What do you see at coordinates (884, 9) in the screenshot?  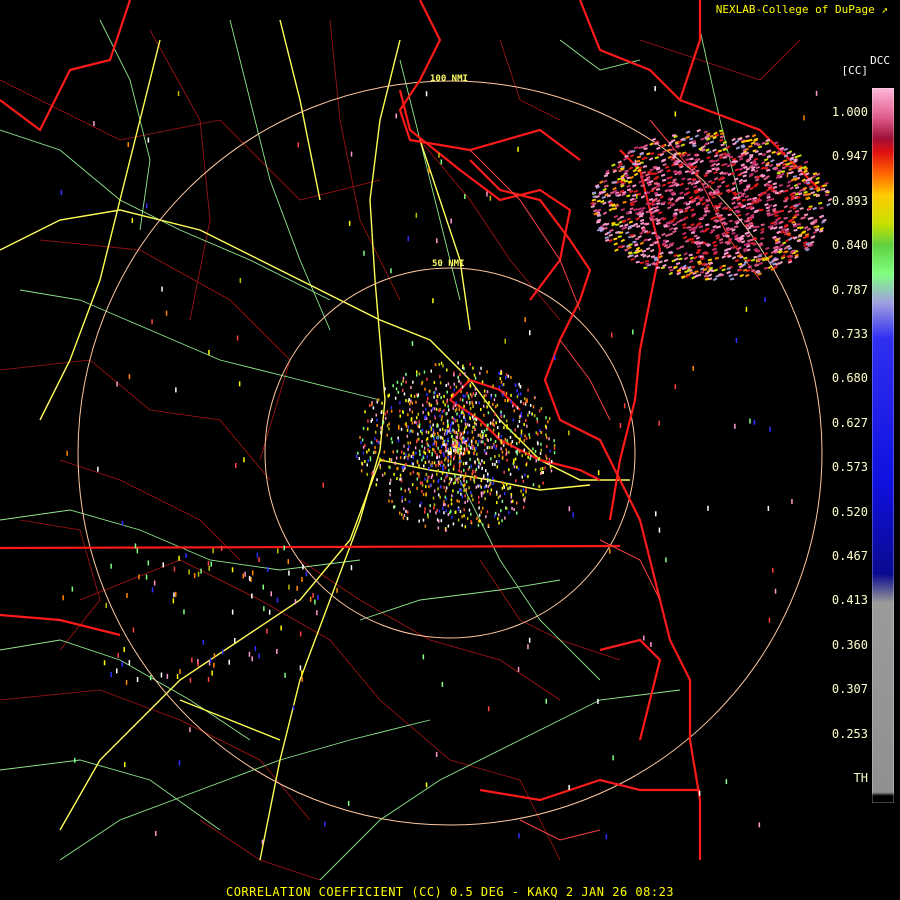 I see `external-link-icon: ↗` at bounding box center [884, 9].